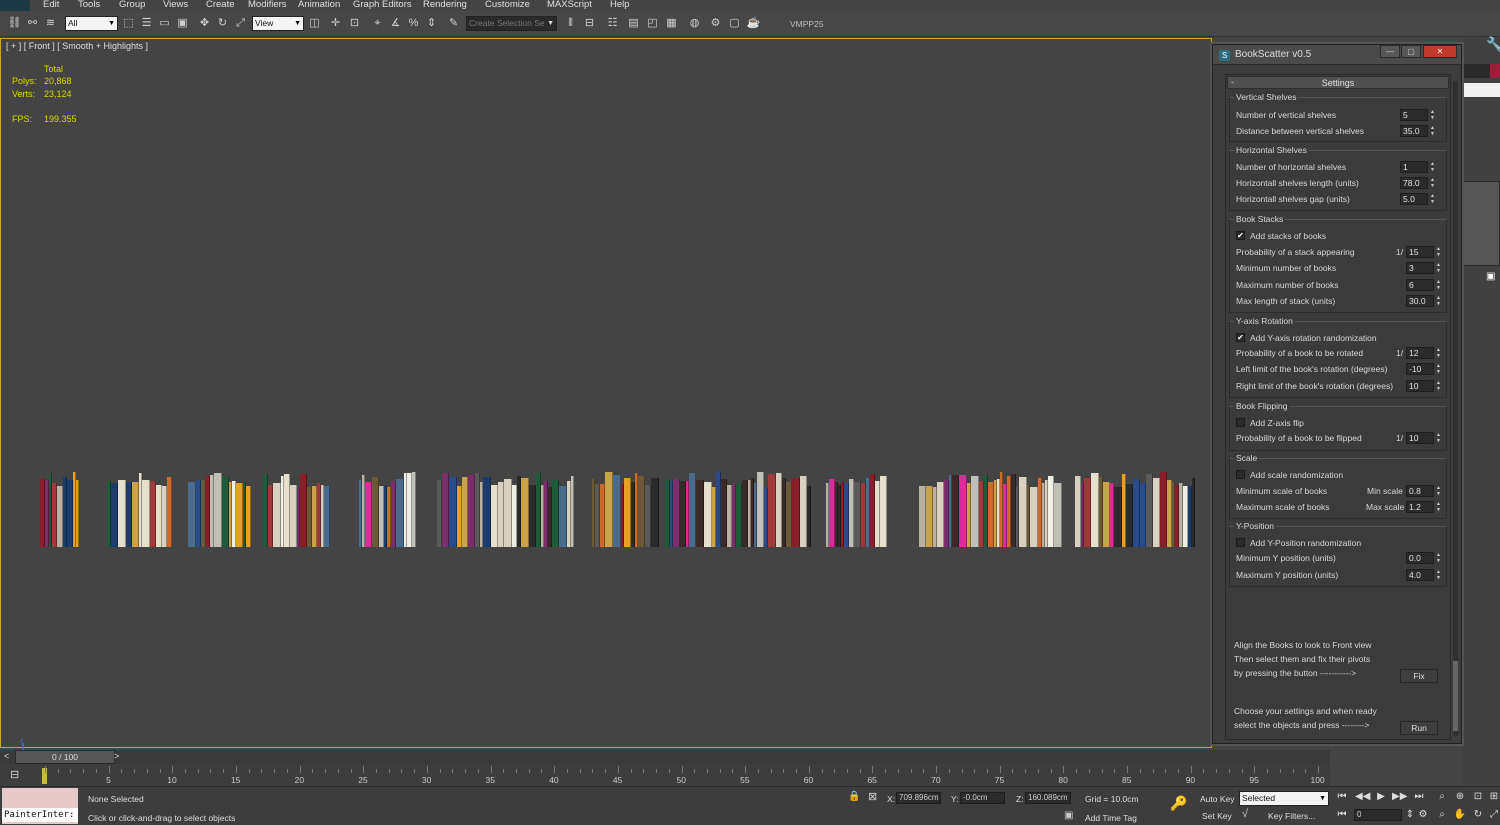 The width and height of the screenshot is (1500, 825). I want to click on app-logo, so click(15, 5).